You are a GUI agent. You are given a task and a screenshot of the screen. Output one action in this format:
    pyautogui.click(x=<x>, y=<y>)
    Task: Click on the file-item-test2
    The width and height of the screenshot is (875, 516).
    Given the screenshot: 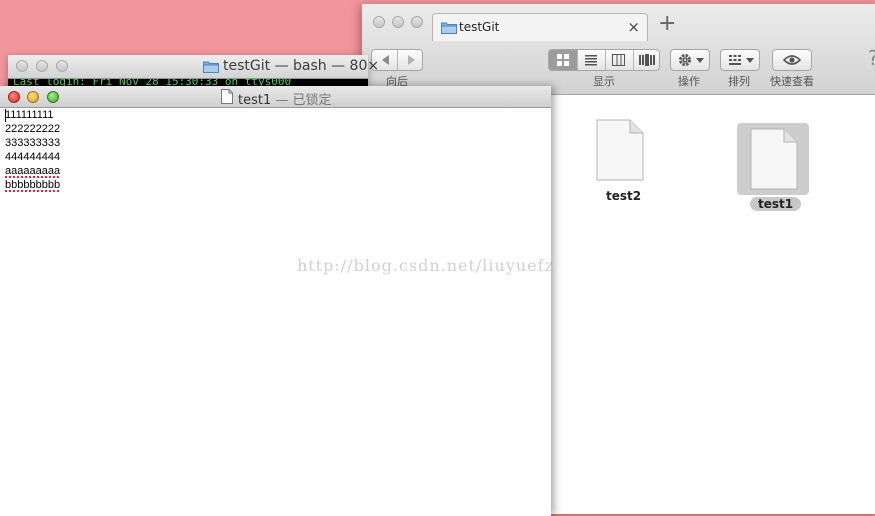 What is the action you would take?
    pyautogui.click(x=619, y=152)
    